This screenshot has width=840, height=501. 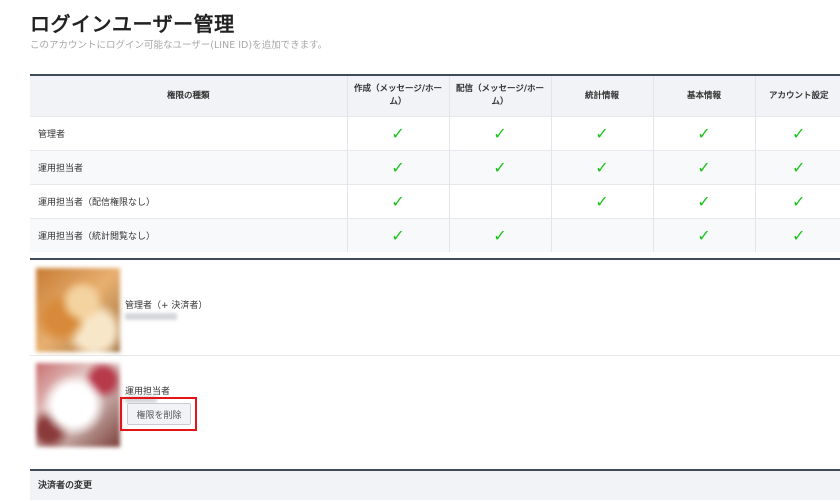 I want to click on header-permission-type: 権限の種類, so click(x=188, y=95).